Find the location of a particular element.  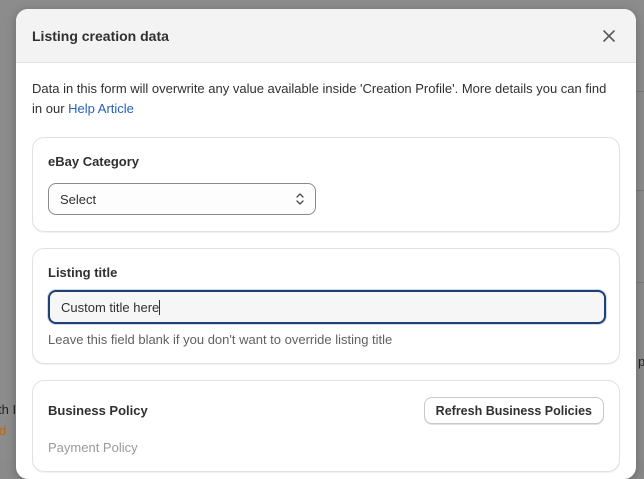

help-article-link: Help Article is located at coordinates (101, 108).